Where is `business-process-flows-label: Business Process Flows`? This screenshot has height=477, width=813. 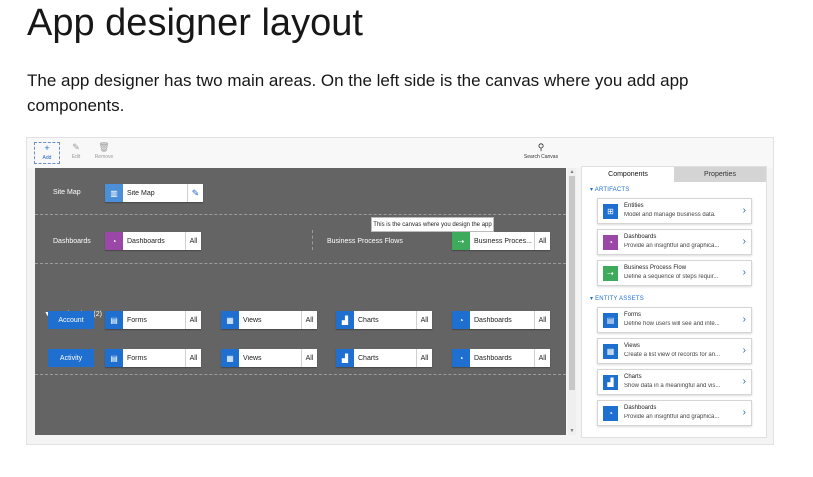 business-process-flows-label: Business Process Flows is located at coordinates (365, 241).